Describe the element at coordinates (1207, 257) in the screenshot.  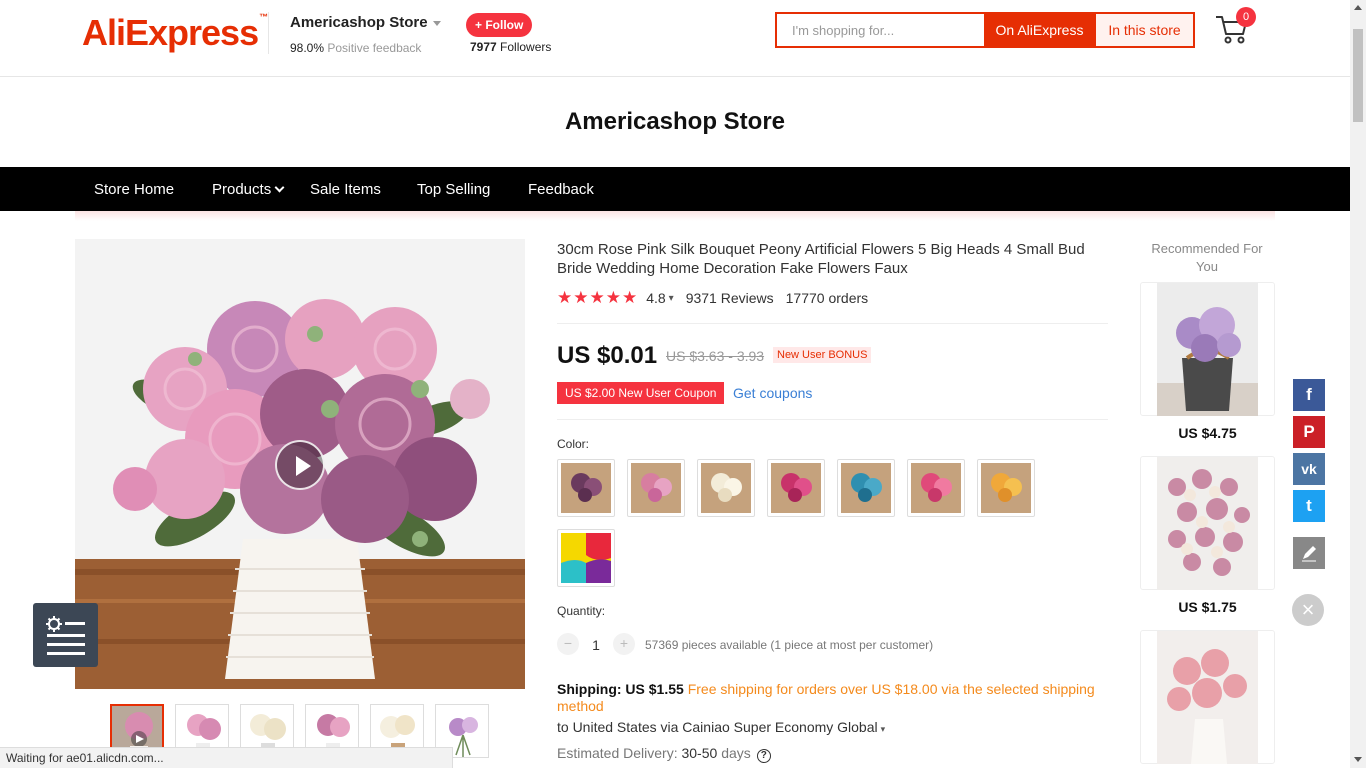
I see `recommended-title: Recommended For You` at that location.